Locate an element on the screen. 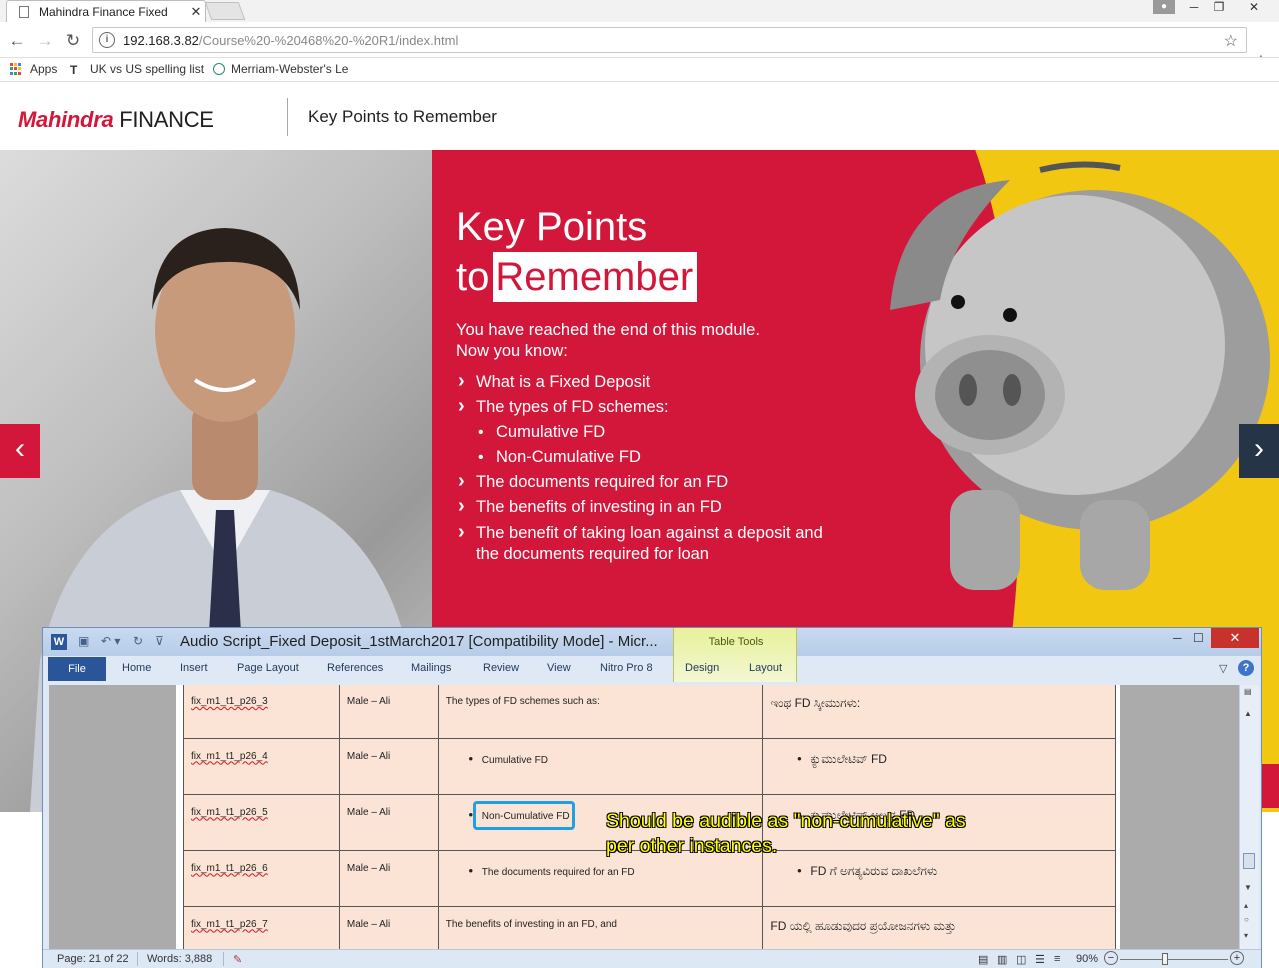 This screenshot has height=968, width=1279. view-web-icon: ◫ is located at coordinates (1021, 959).